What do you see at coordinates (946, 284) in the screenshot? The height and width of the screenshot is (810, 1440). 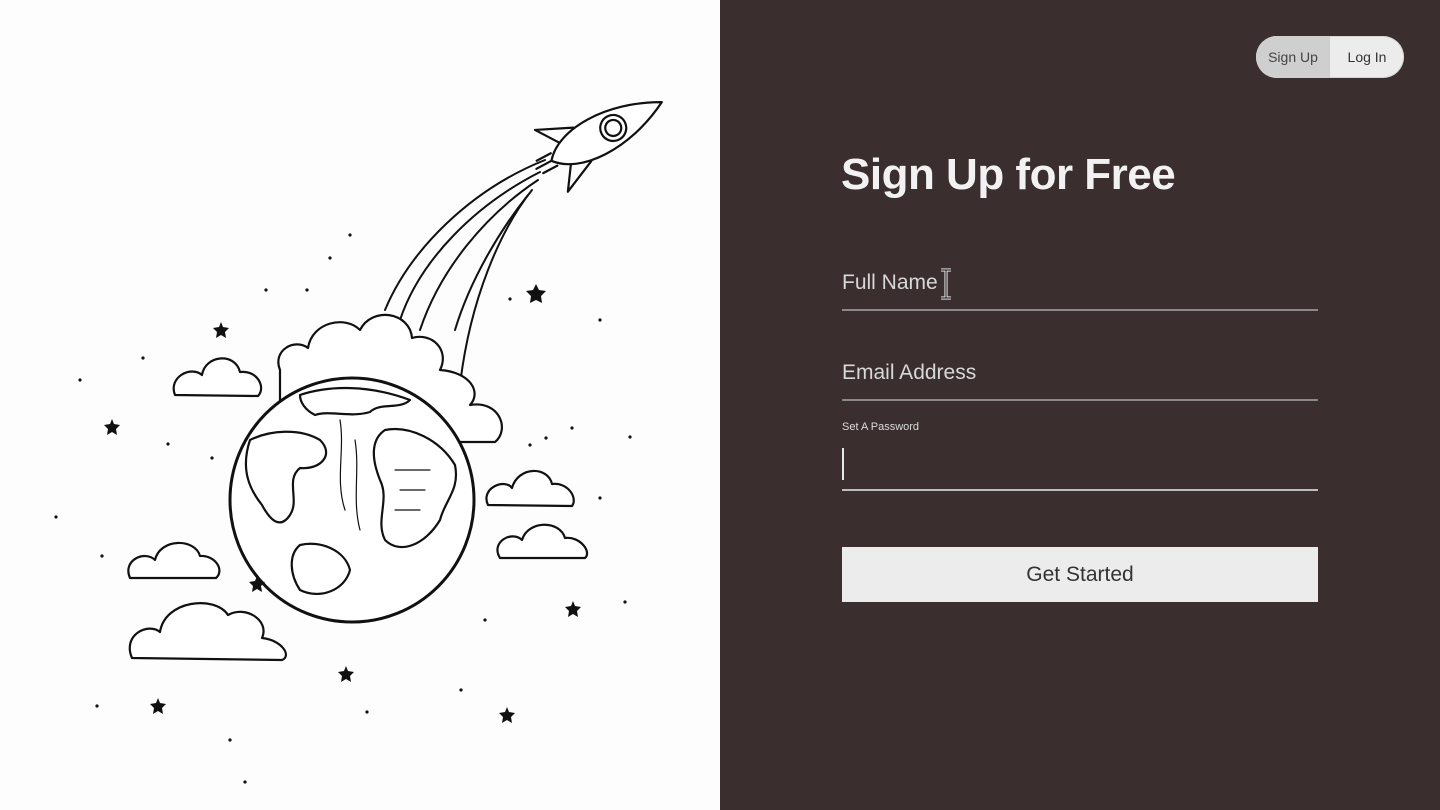 I see `text-cursor-icon` at bounding box center [946, 284].